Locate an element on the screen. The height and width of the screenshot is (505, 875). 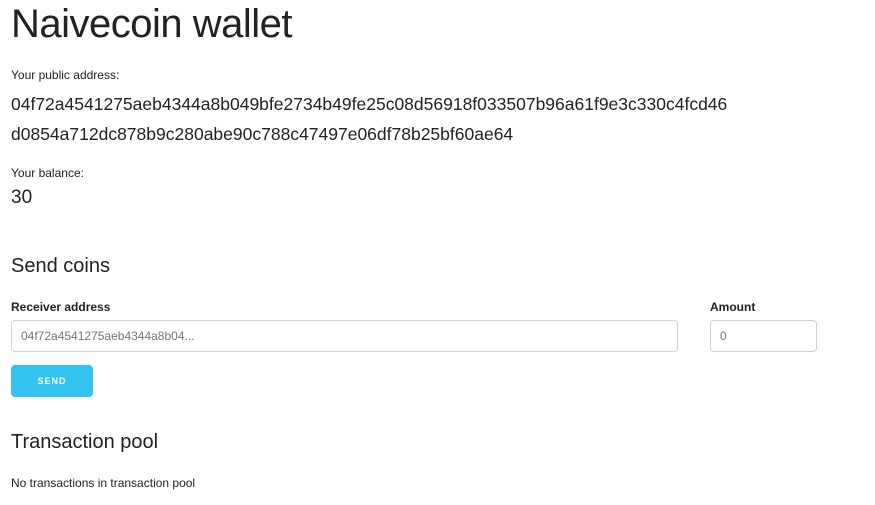
public-address-label: Your public address: is located at coordinates (65, 75).